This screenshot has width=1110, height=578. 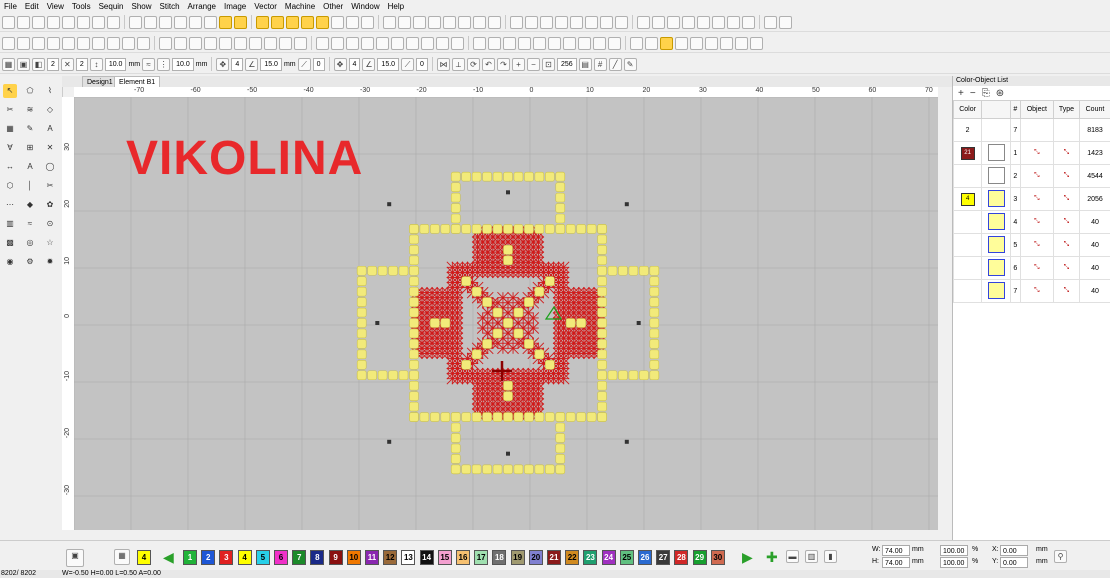 What do you see at coordinates (53, 22) in the screenshot?
I see `import-icon` at bounding box center [53, 22].